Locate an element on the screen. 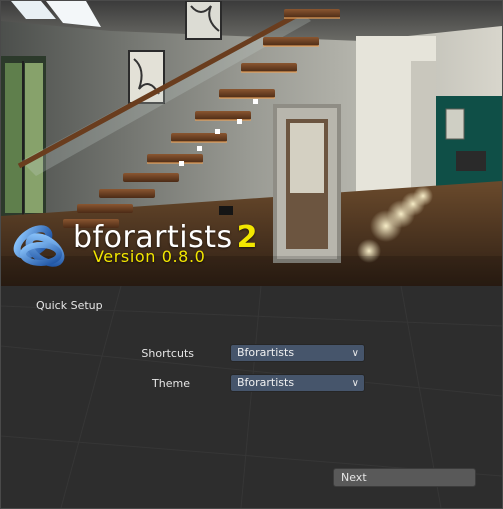  next-button: Next is located at coordinates (404, 477).